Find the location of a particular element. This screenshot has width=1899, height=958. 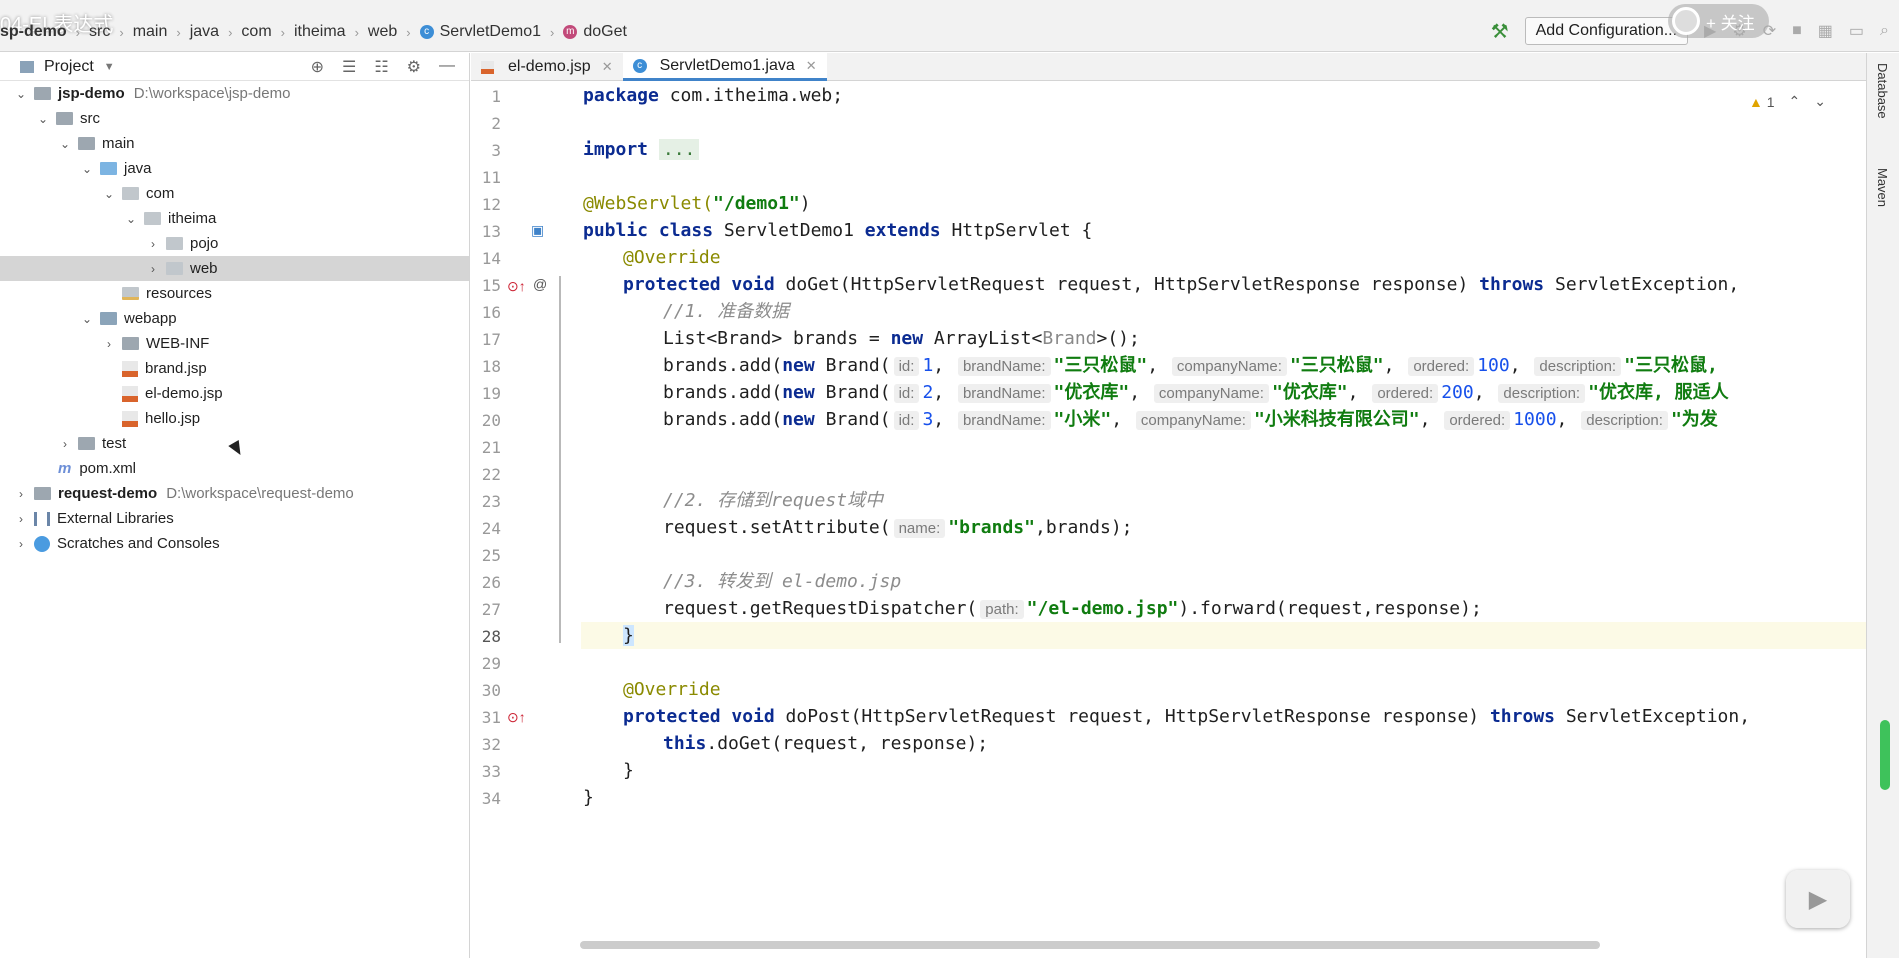

search-icon: ⌕ is located at coordinates (1884, 31).